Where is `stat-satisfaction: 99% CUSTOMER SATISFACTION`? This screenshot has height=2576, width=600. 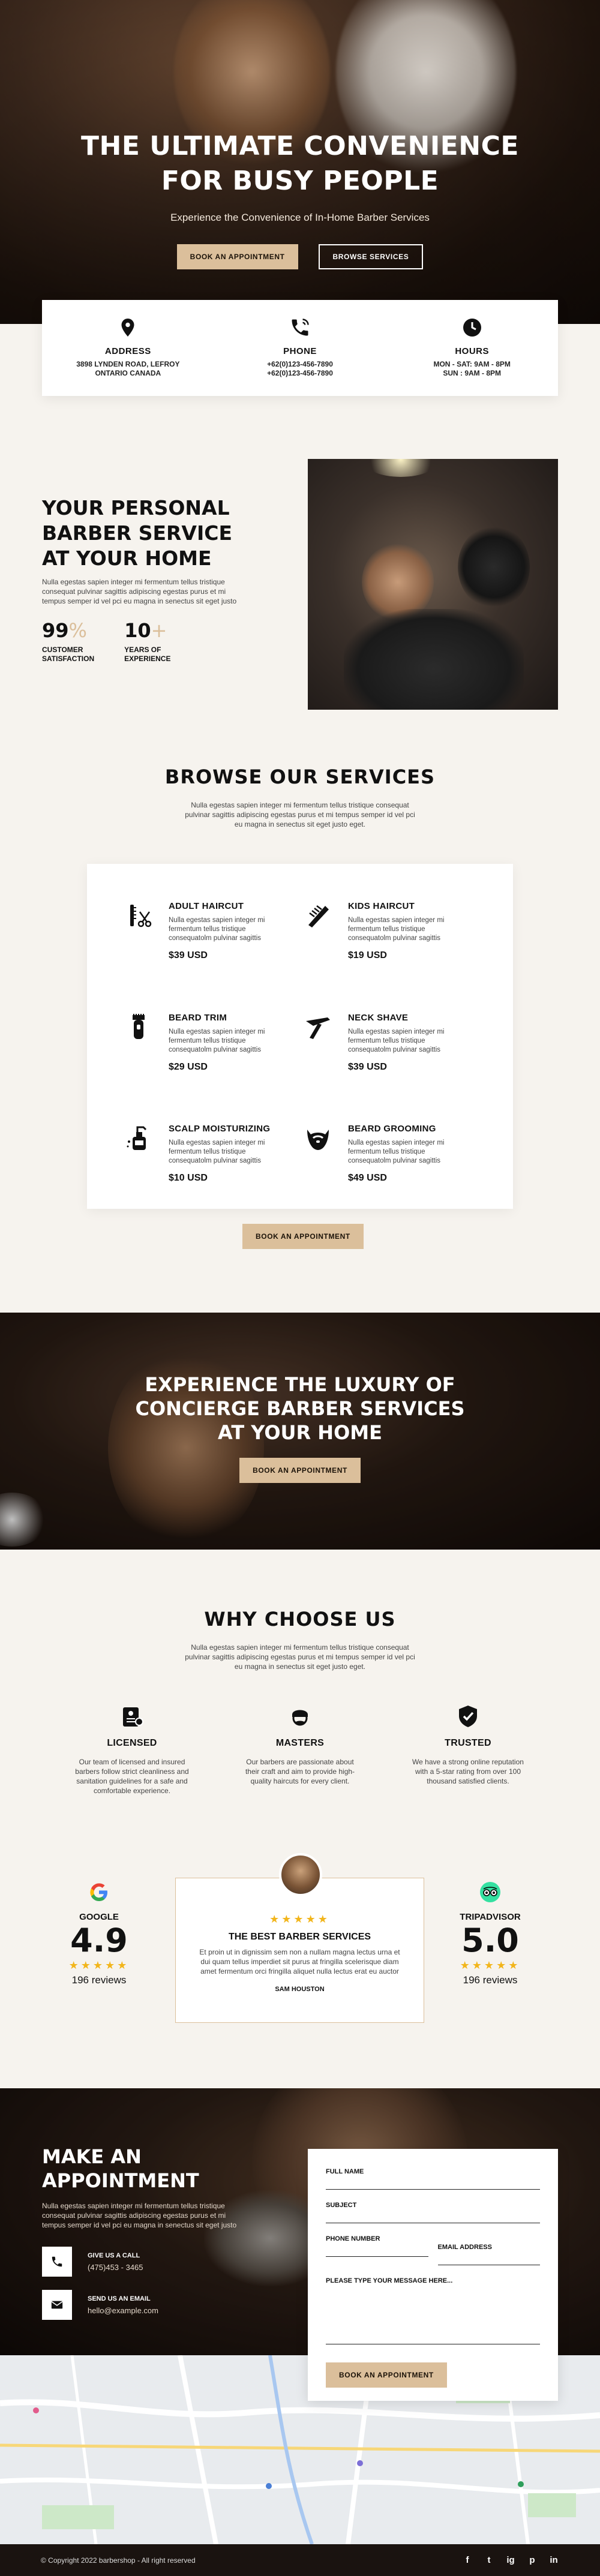 stat-satisfaction: 99% CUSTOMER SATISFACTION is located at coordinates (68, 641).